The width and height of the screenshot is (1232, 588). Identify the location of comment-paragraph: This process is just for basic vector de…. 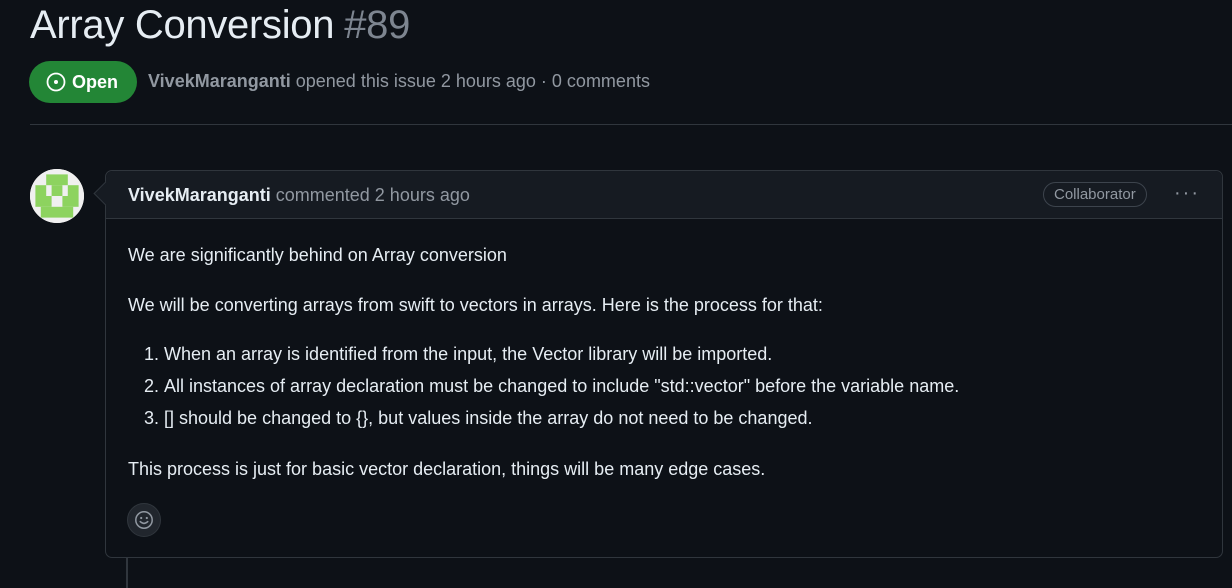
(447, 469).